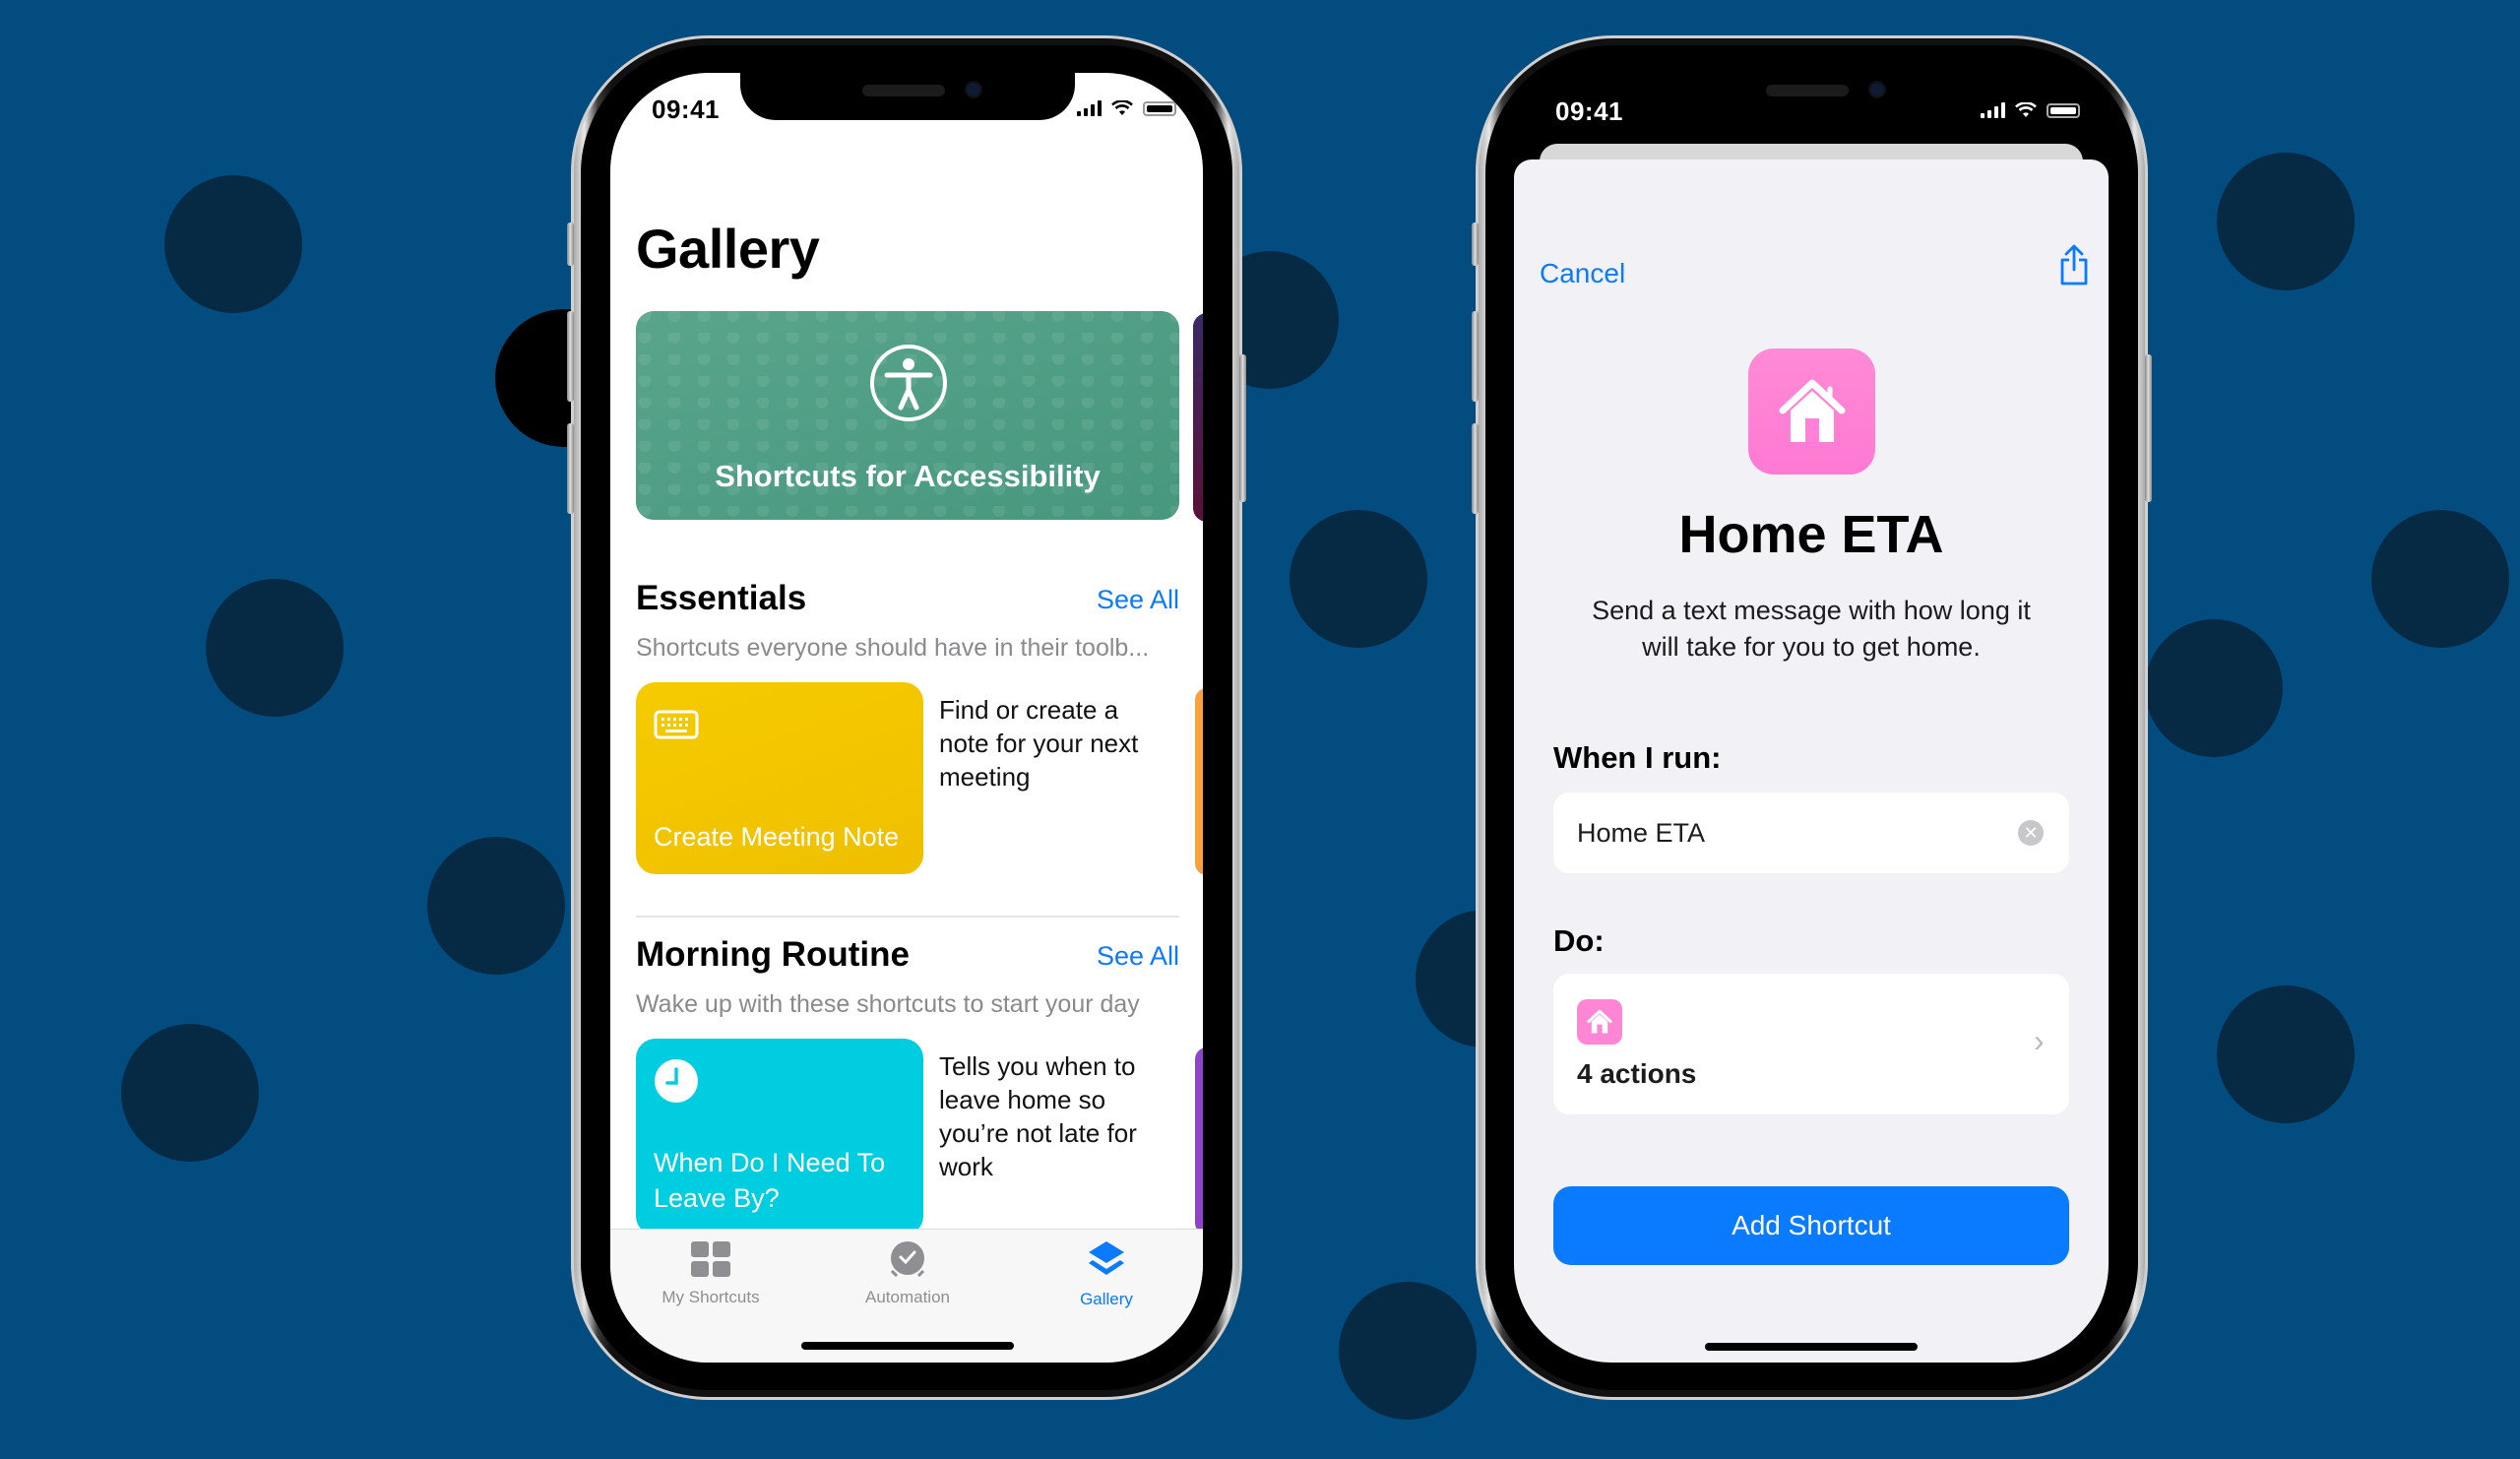  What do you see at coordinates (1198, 417) in the screenshot?
I see `next-banner-peek` at bounding box center [1198, 417].